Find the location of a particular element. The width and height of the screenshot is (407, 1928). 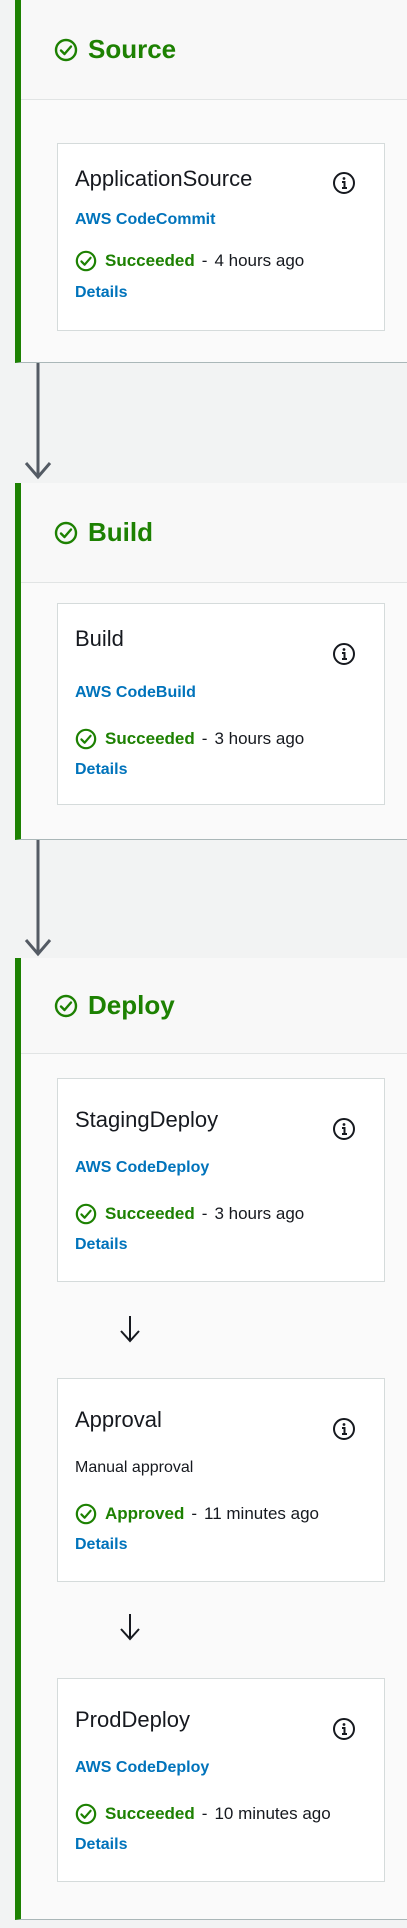

stage-title: Deploy is located at coordinates (131, 1005).